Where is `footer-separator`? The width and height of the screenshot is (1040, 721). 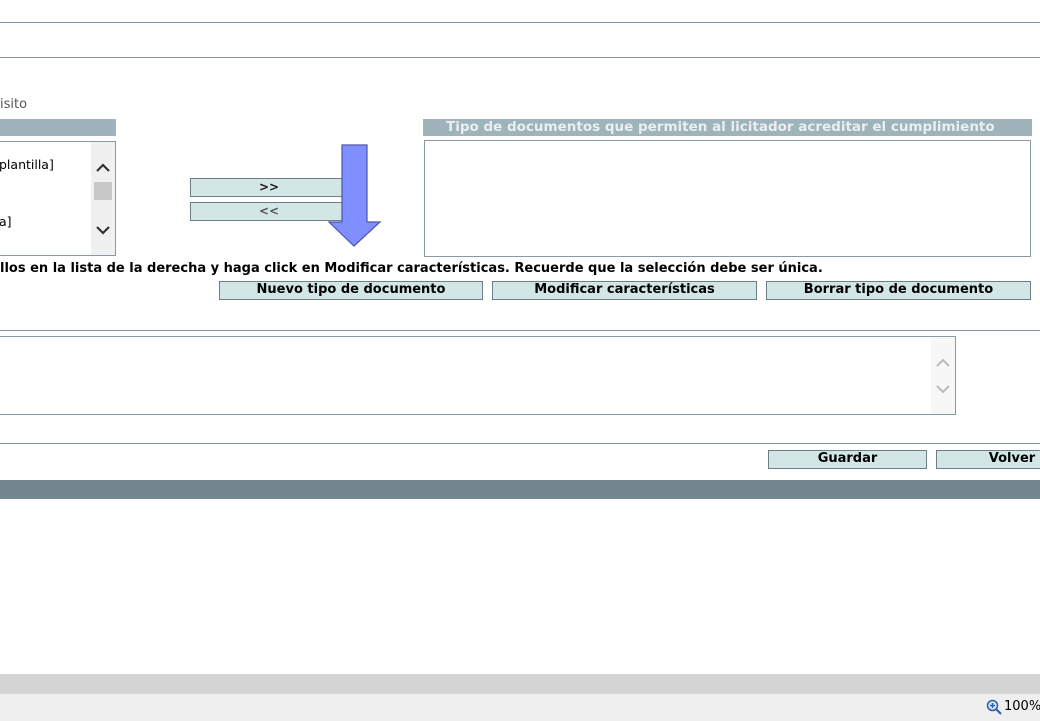
footer-separator is located at coordinates (520, 443).